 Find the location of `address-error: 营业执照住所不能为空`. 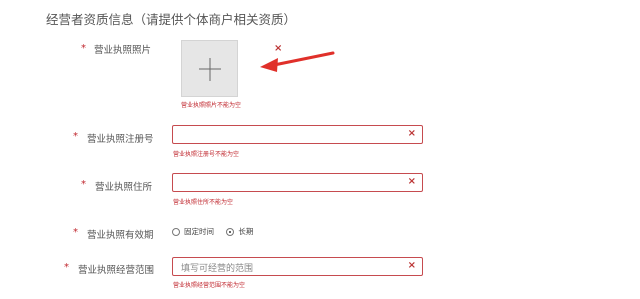

address-error: 营业执照住所不能为空 is located at coordinates (203, 202).